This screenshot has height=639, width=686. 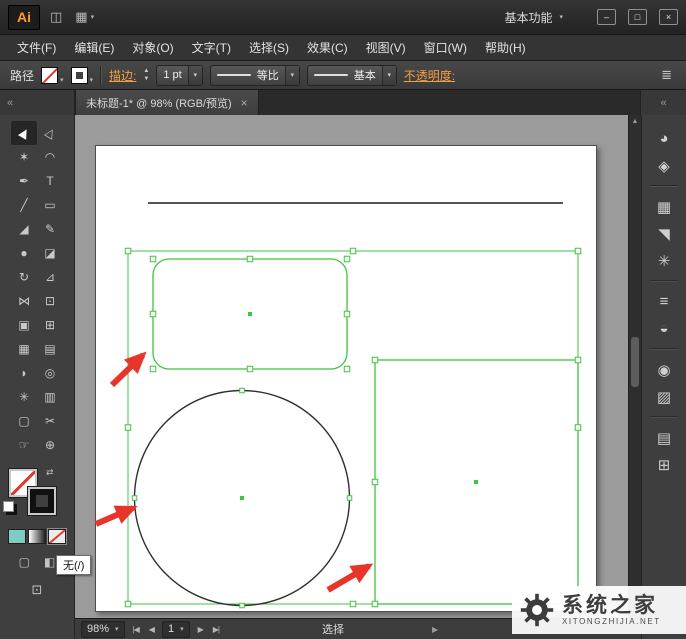 What do you see at coordinates (635, 121) in the screenshot?
I see `scroll-up-icon: ▲` at bounding box center [635, 121].